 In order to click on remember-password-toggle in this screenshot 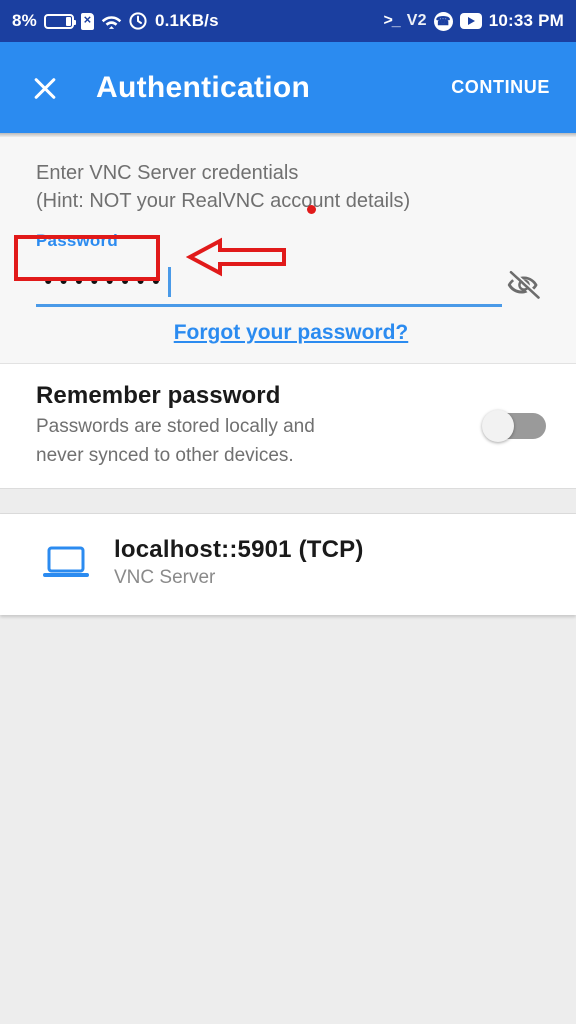, I will do `click(514, 426)`.